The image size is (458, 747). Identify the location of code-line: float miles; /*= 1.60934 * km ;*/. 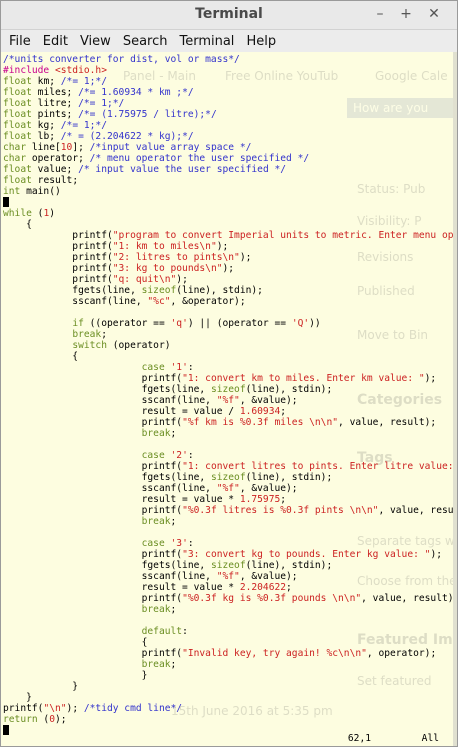
(230, 92).